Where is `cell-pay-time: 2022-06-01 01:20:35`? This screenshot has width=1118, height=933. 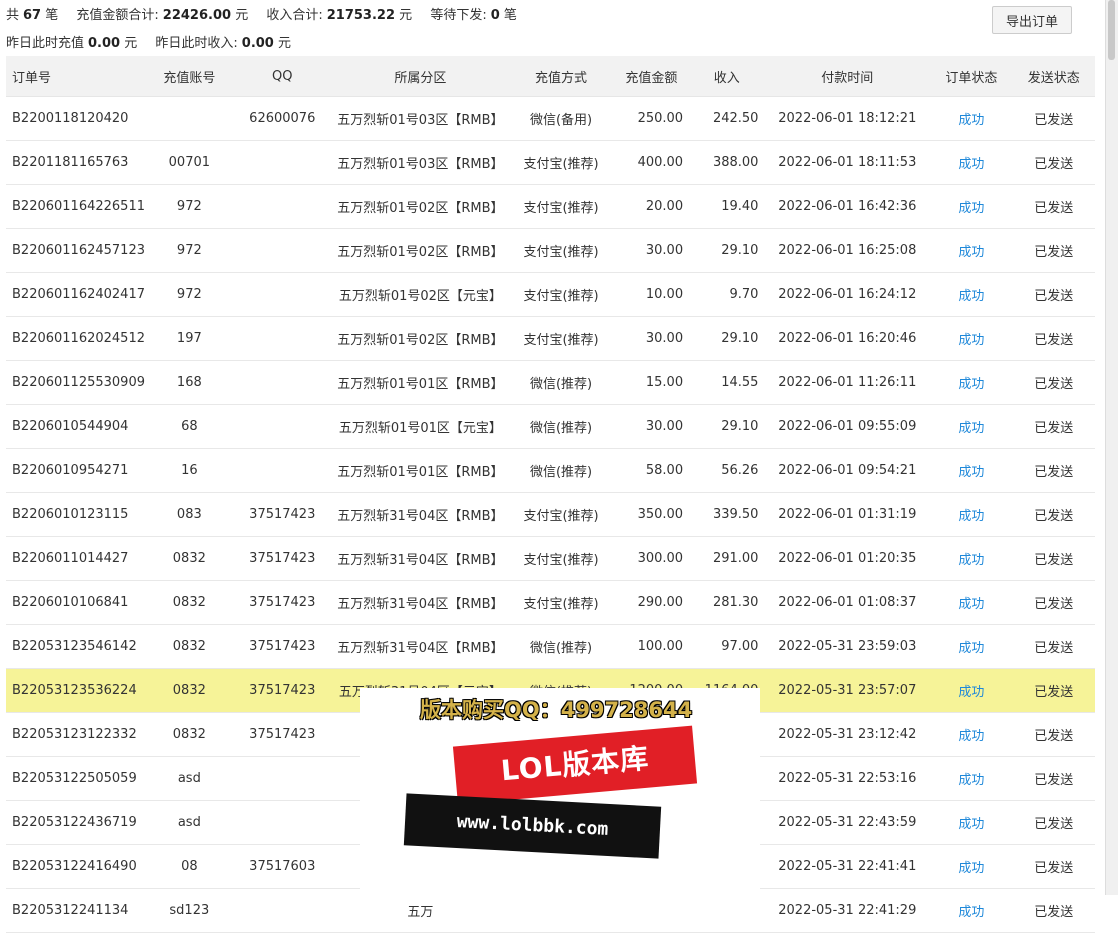
cell-pay-time: 2022-06-01 01:20:35 is located at coordinates (847, 558).